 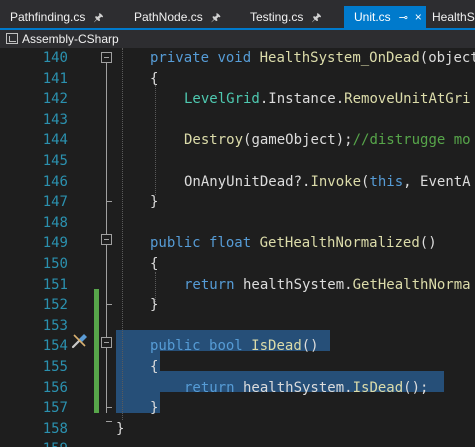 I want to click on code-line: 149 public float GetHealthNormalized(), so click(x=237, y=243).